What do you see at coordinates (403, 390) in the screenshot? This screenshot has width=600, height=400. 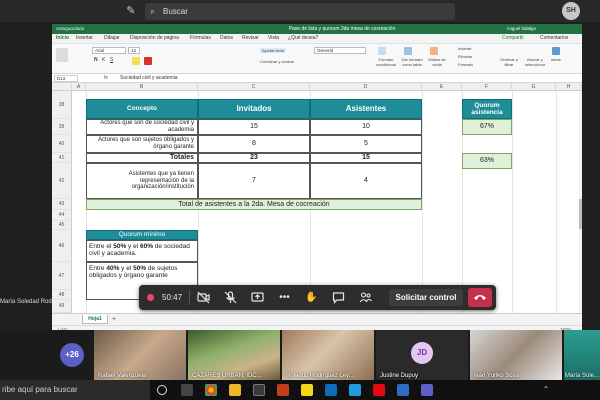 I see `word-icon` at bounding box center [403, 390].